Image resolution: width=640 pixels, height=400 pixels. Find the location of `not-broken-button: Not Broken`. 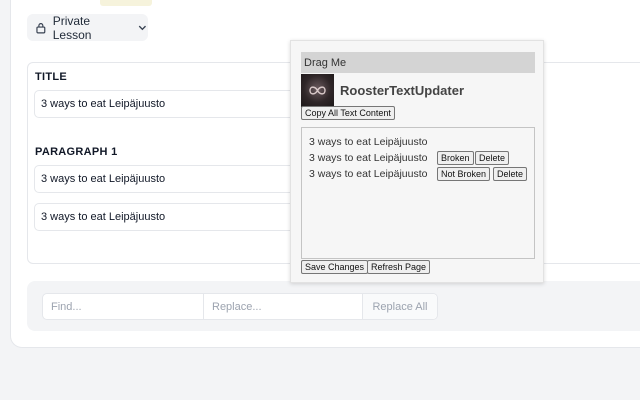

not-broken-button: Not Broken is located at coordinates (464, 174).